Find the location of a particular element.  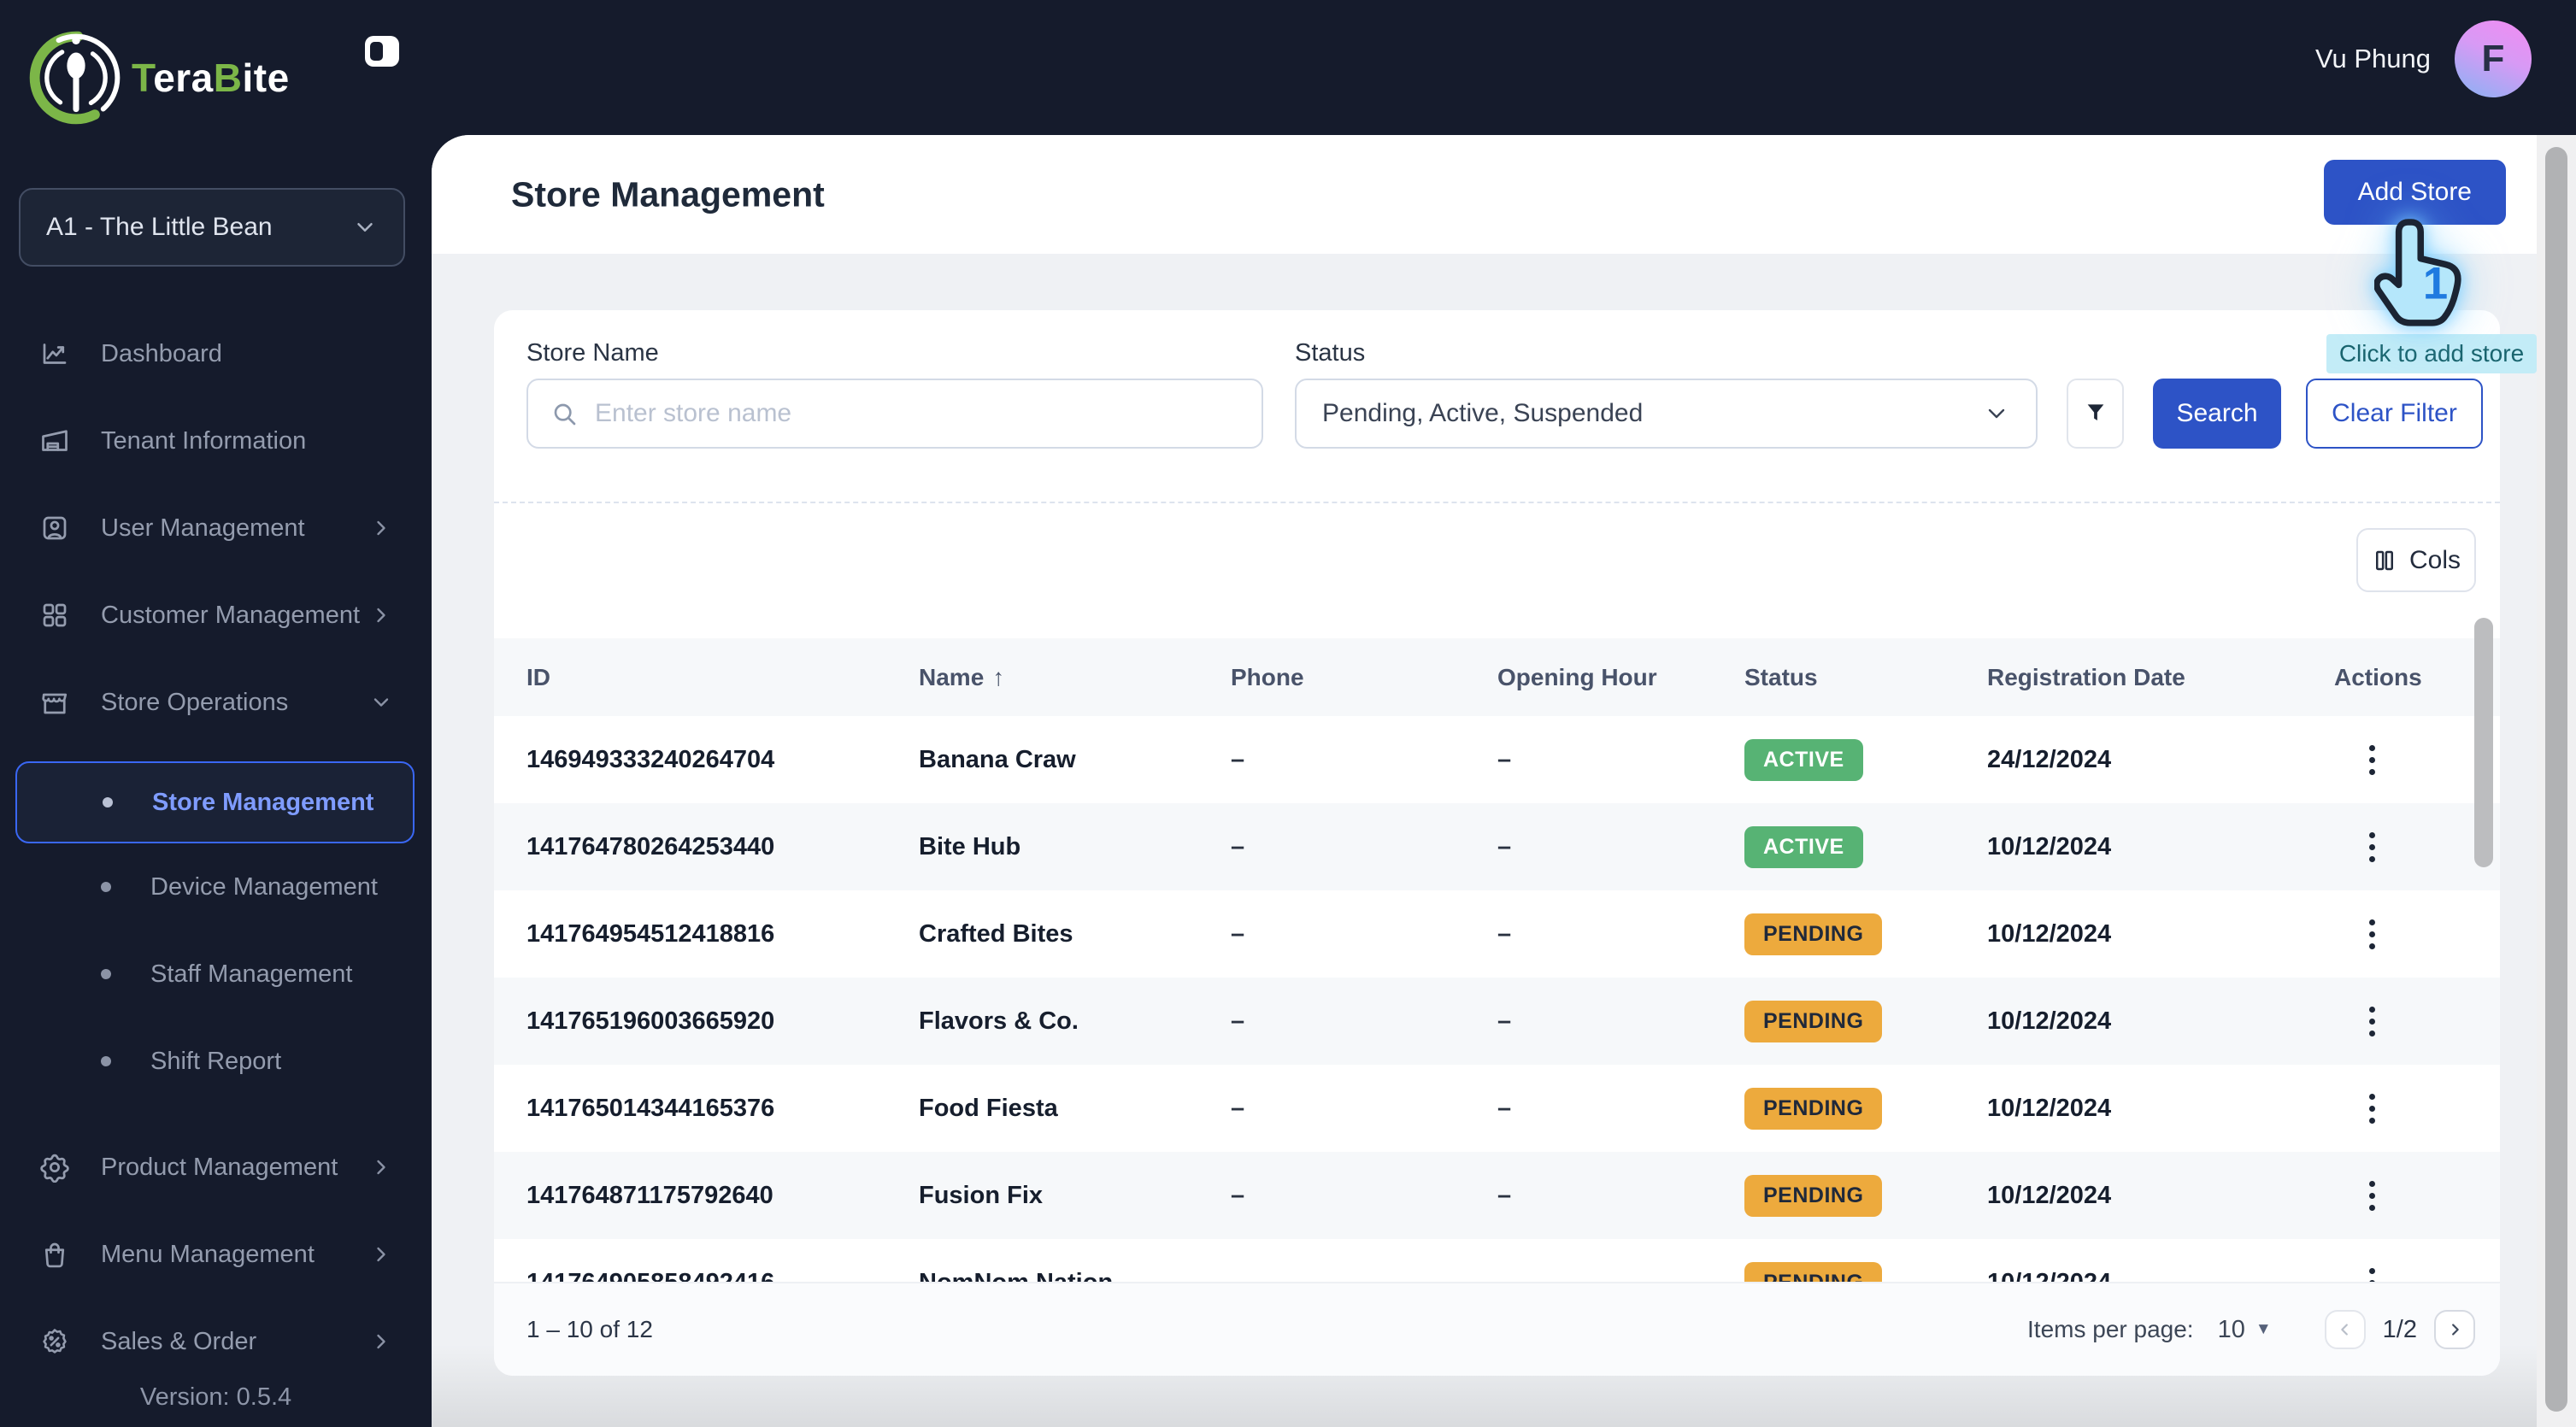

col-header-registration-date: Registration Date is located at coordinates (2160, 677).